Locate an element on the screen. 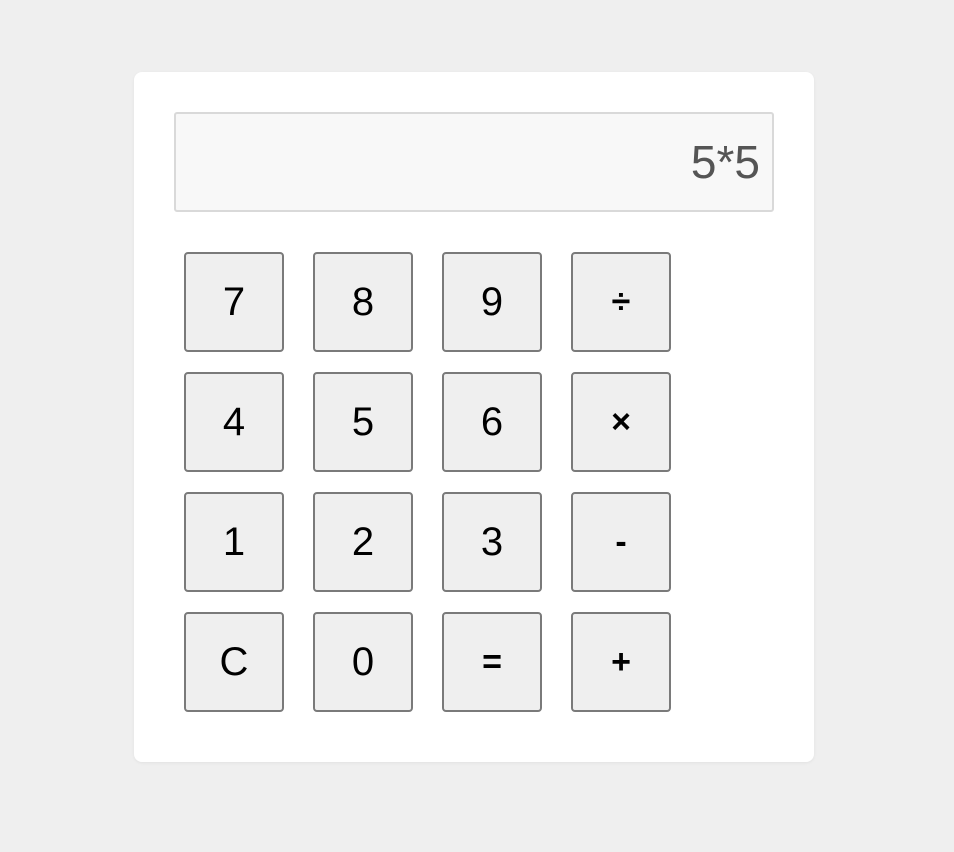 The height and width of the screenshot is (852, 954). key-5: 5 is located at coordinates (363, 422).